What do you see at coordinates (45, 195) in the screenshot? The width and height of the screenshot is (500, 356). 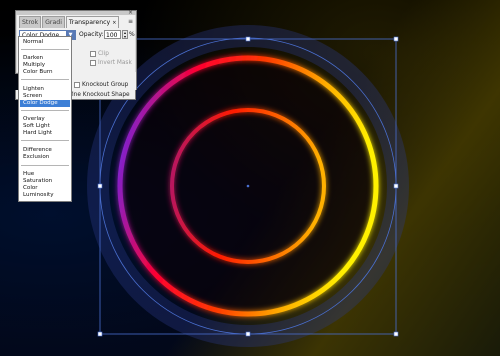 I see `blend-mode-option: Luminosity` at bounding box center [45, 195].